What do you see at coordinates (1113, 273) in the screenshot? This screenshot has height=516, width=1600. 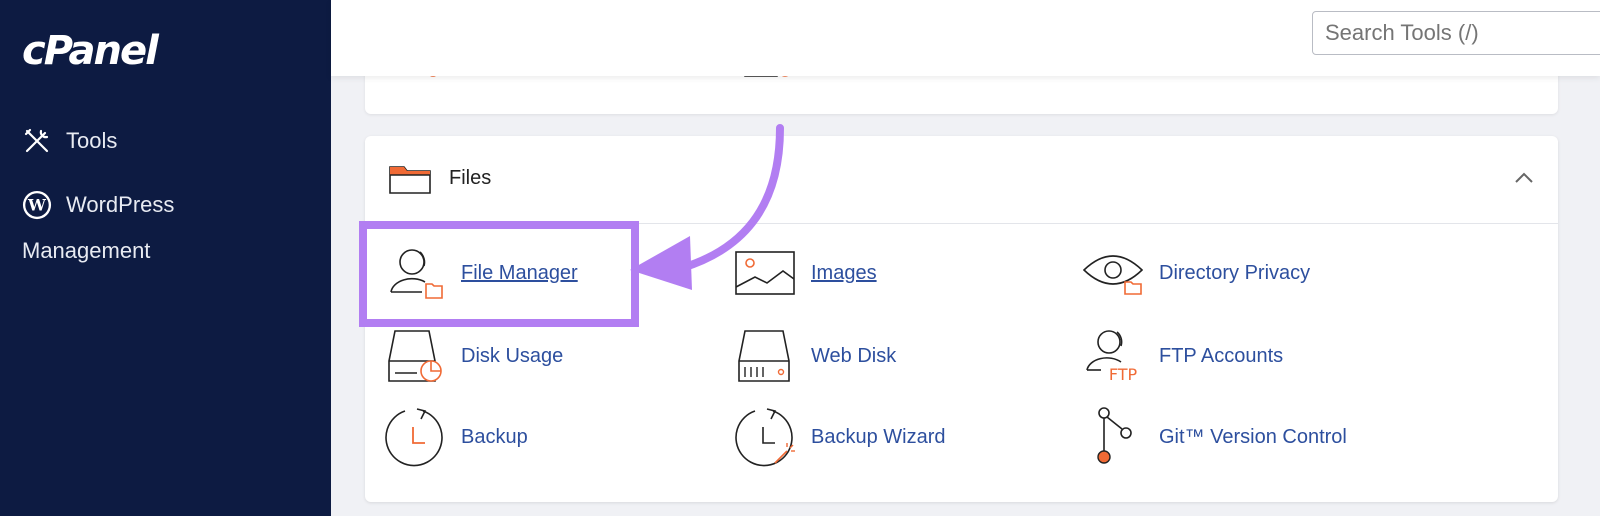 I see `directory-privacy-icon` at bounding box center [1113, 273].